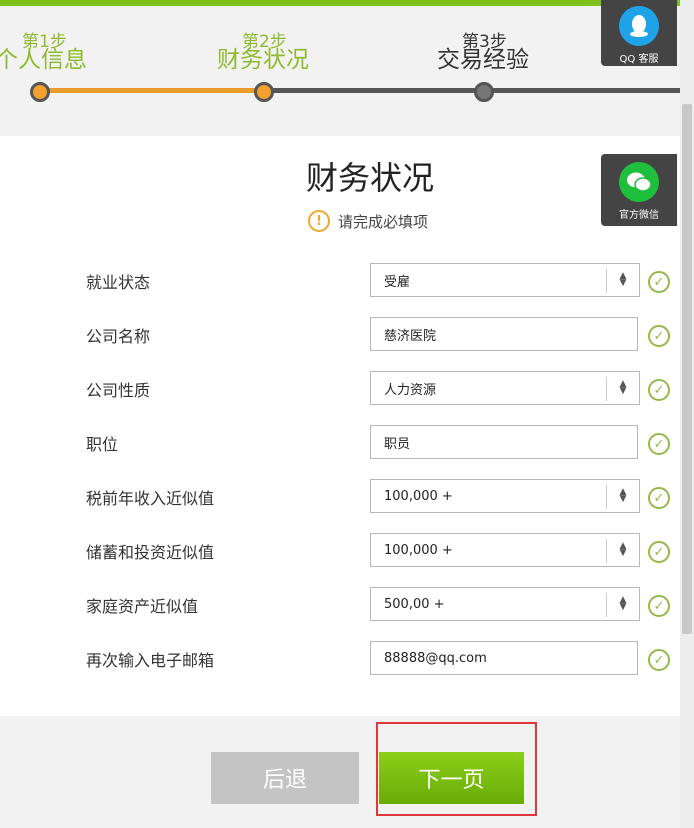 Image resolution: width=694 pixels, height=828 pixels. Describe the element at coordinates (414, 604) in the screenshot. I see `household-assets-value: 500,00 +` at that location.